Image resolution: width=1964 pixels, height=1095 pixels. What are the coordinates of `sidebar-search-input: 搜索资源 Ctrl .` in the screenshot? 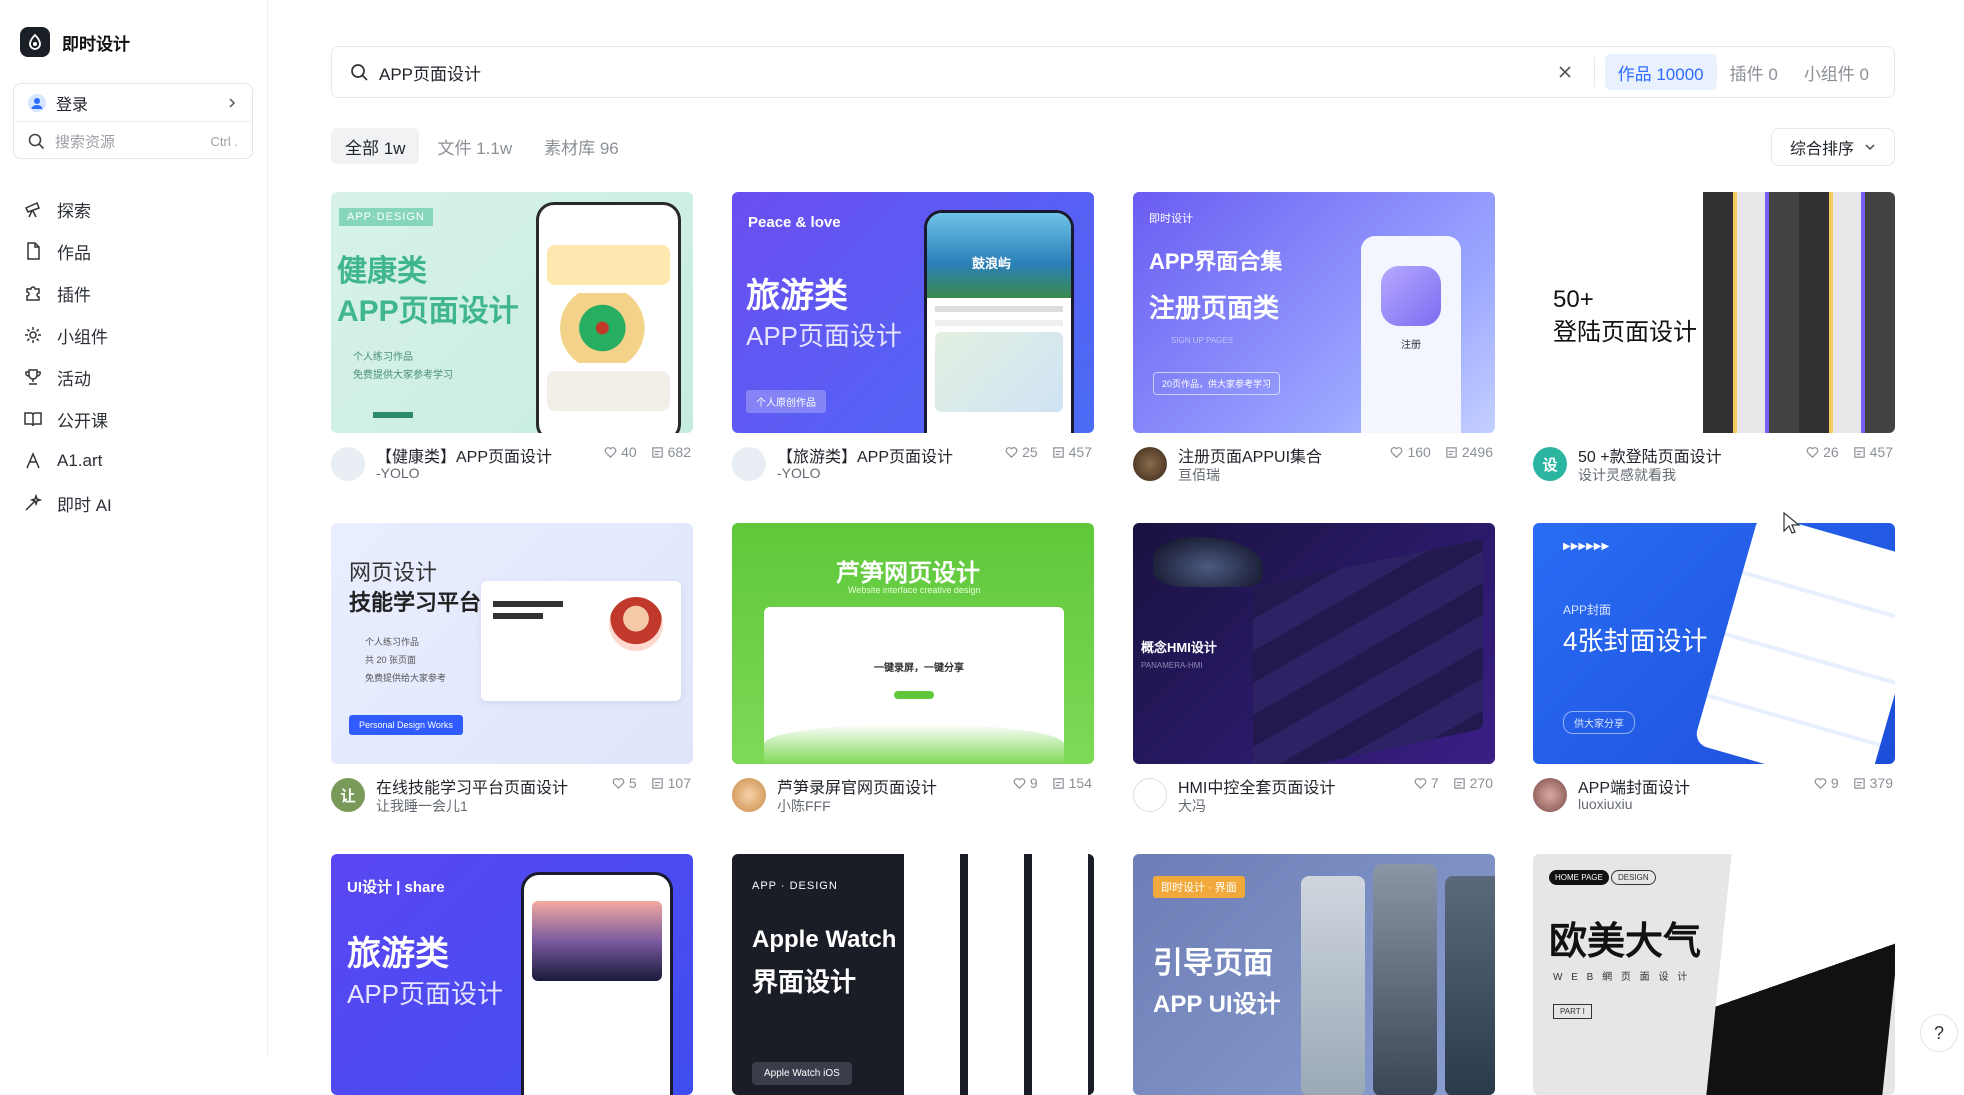 It's located at (133, 140).